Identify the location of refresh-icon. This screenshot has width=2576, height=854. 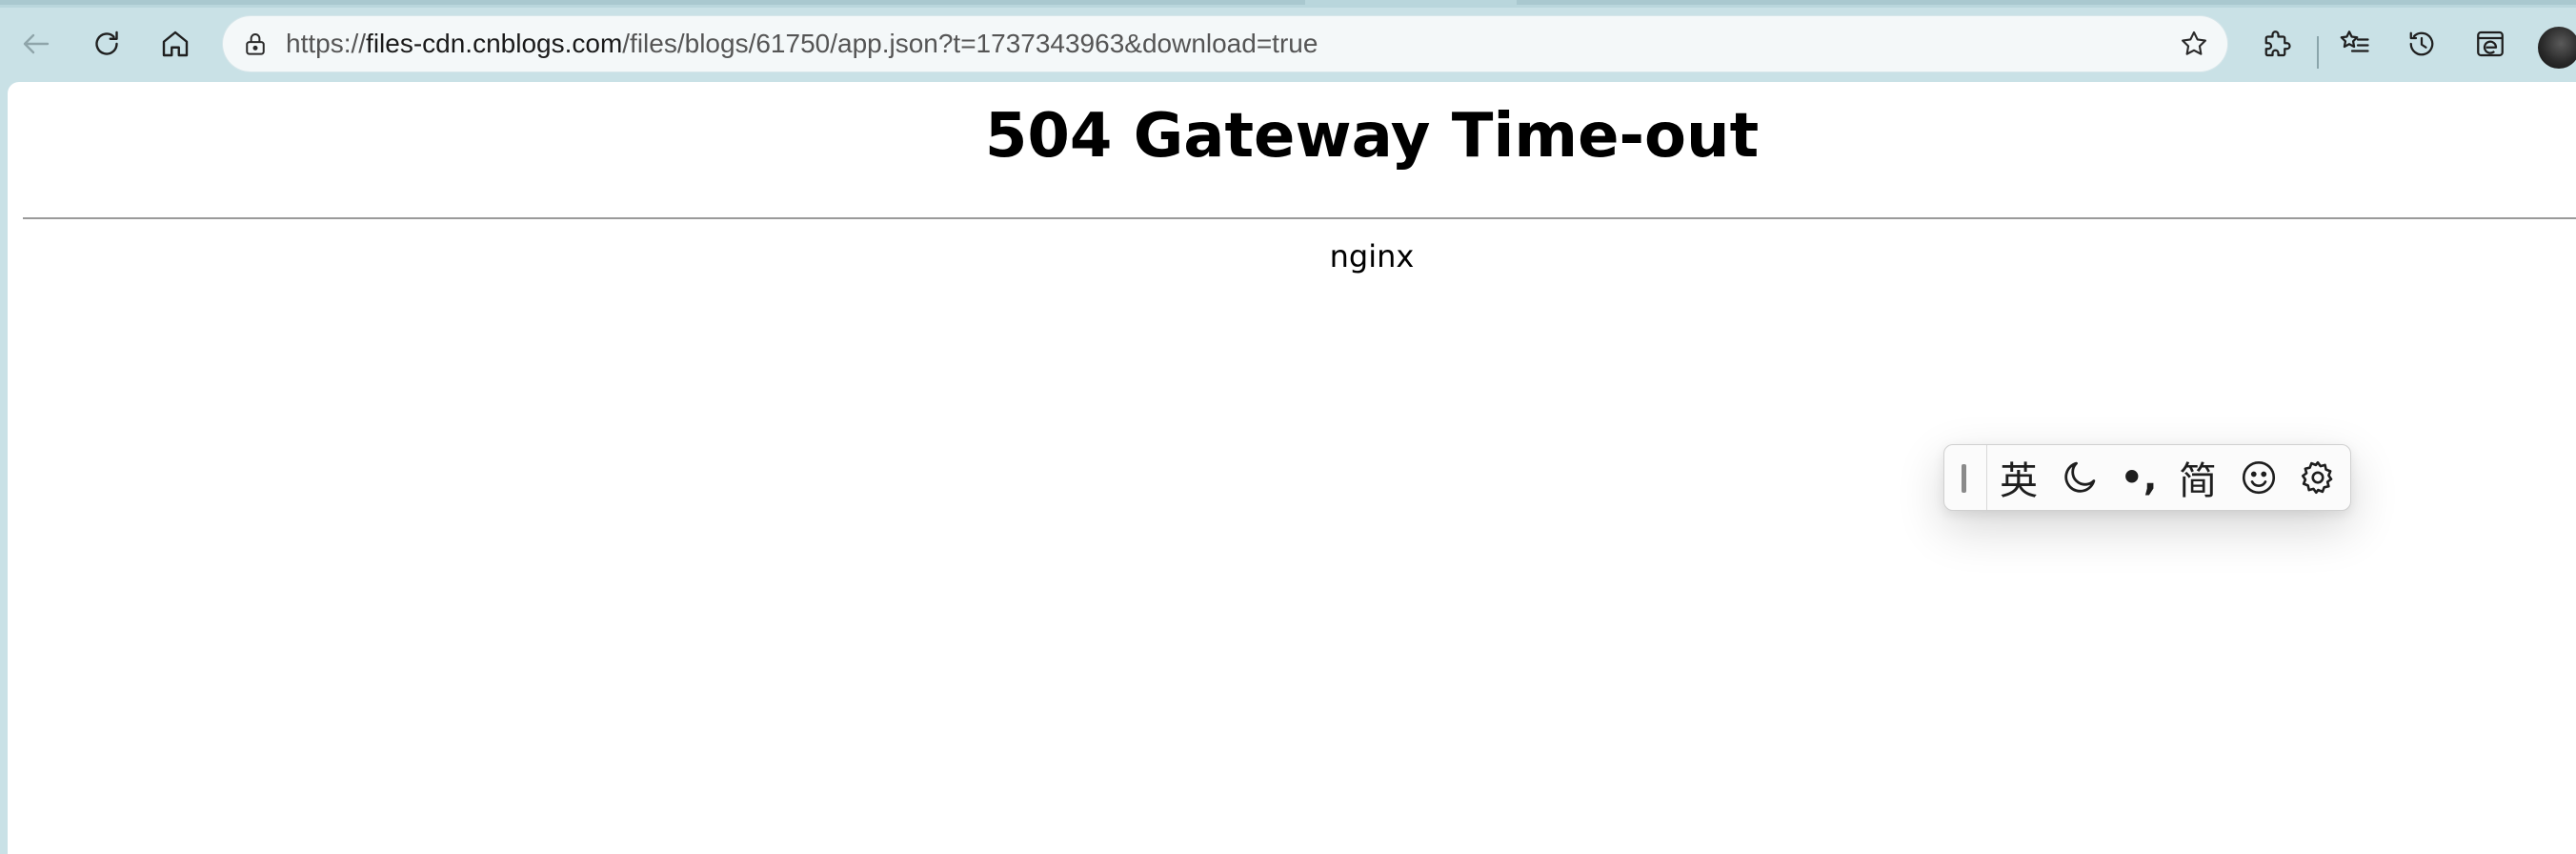
(106, 42).